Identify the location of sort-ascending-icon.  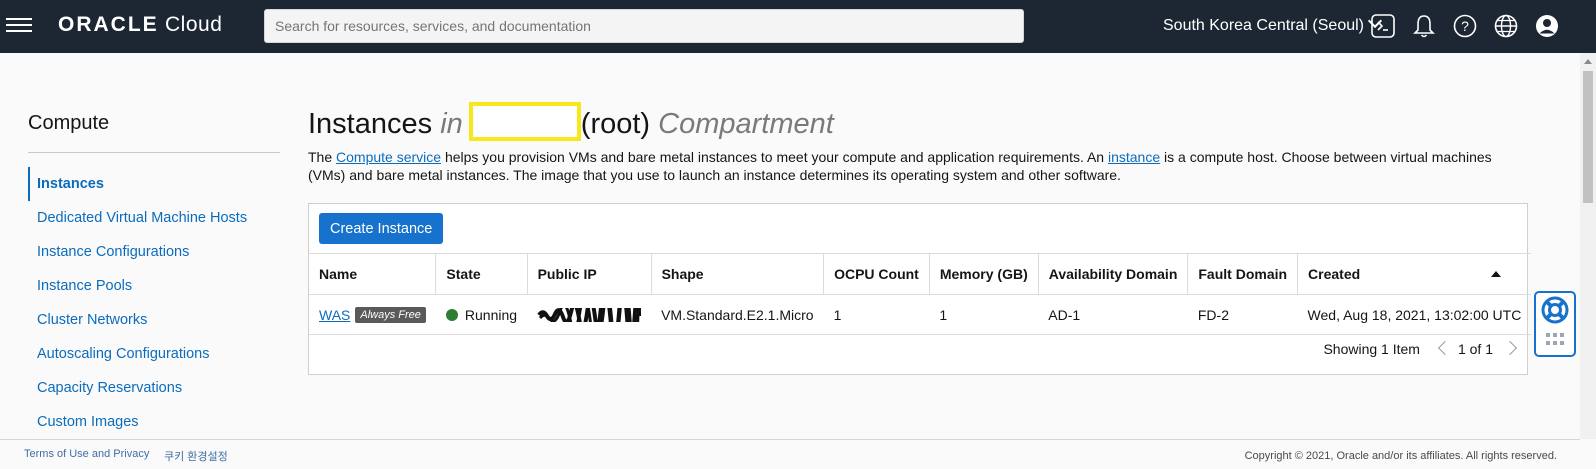
(1496, 274).